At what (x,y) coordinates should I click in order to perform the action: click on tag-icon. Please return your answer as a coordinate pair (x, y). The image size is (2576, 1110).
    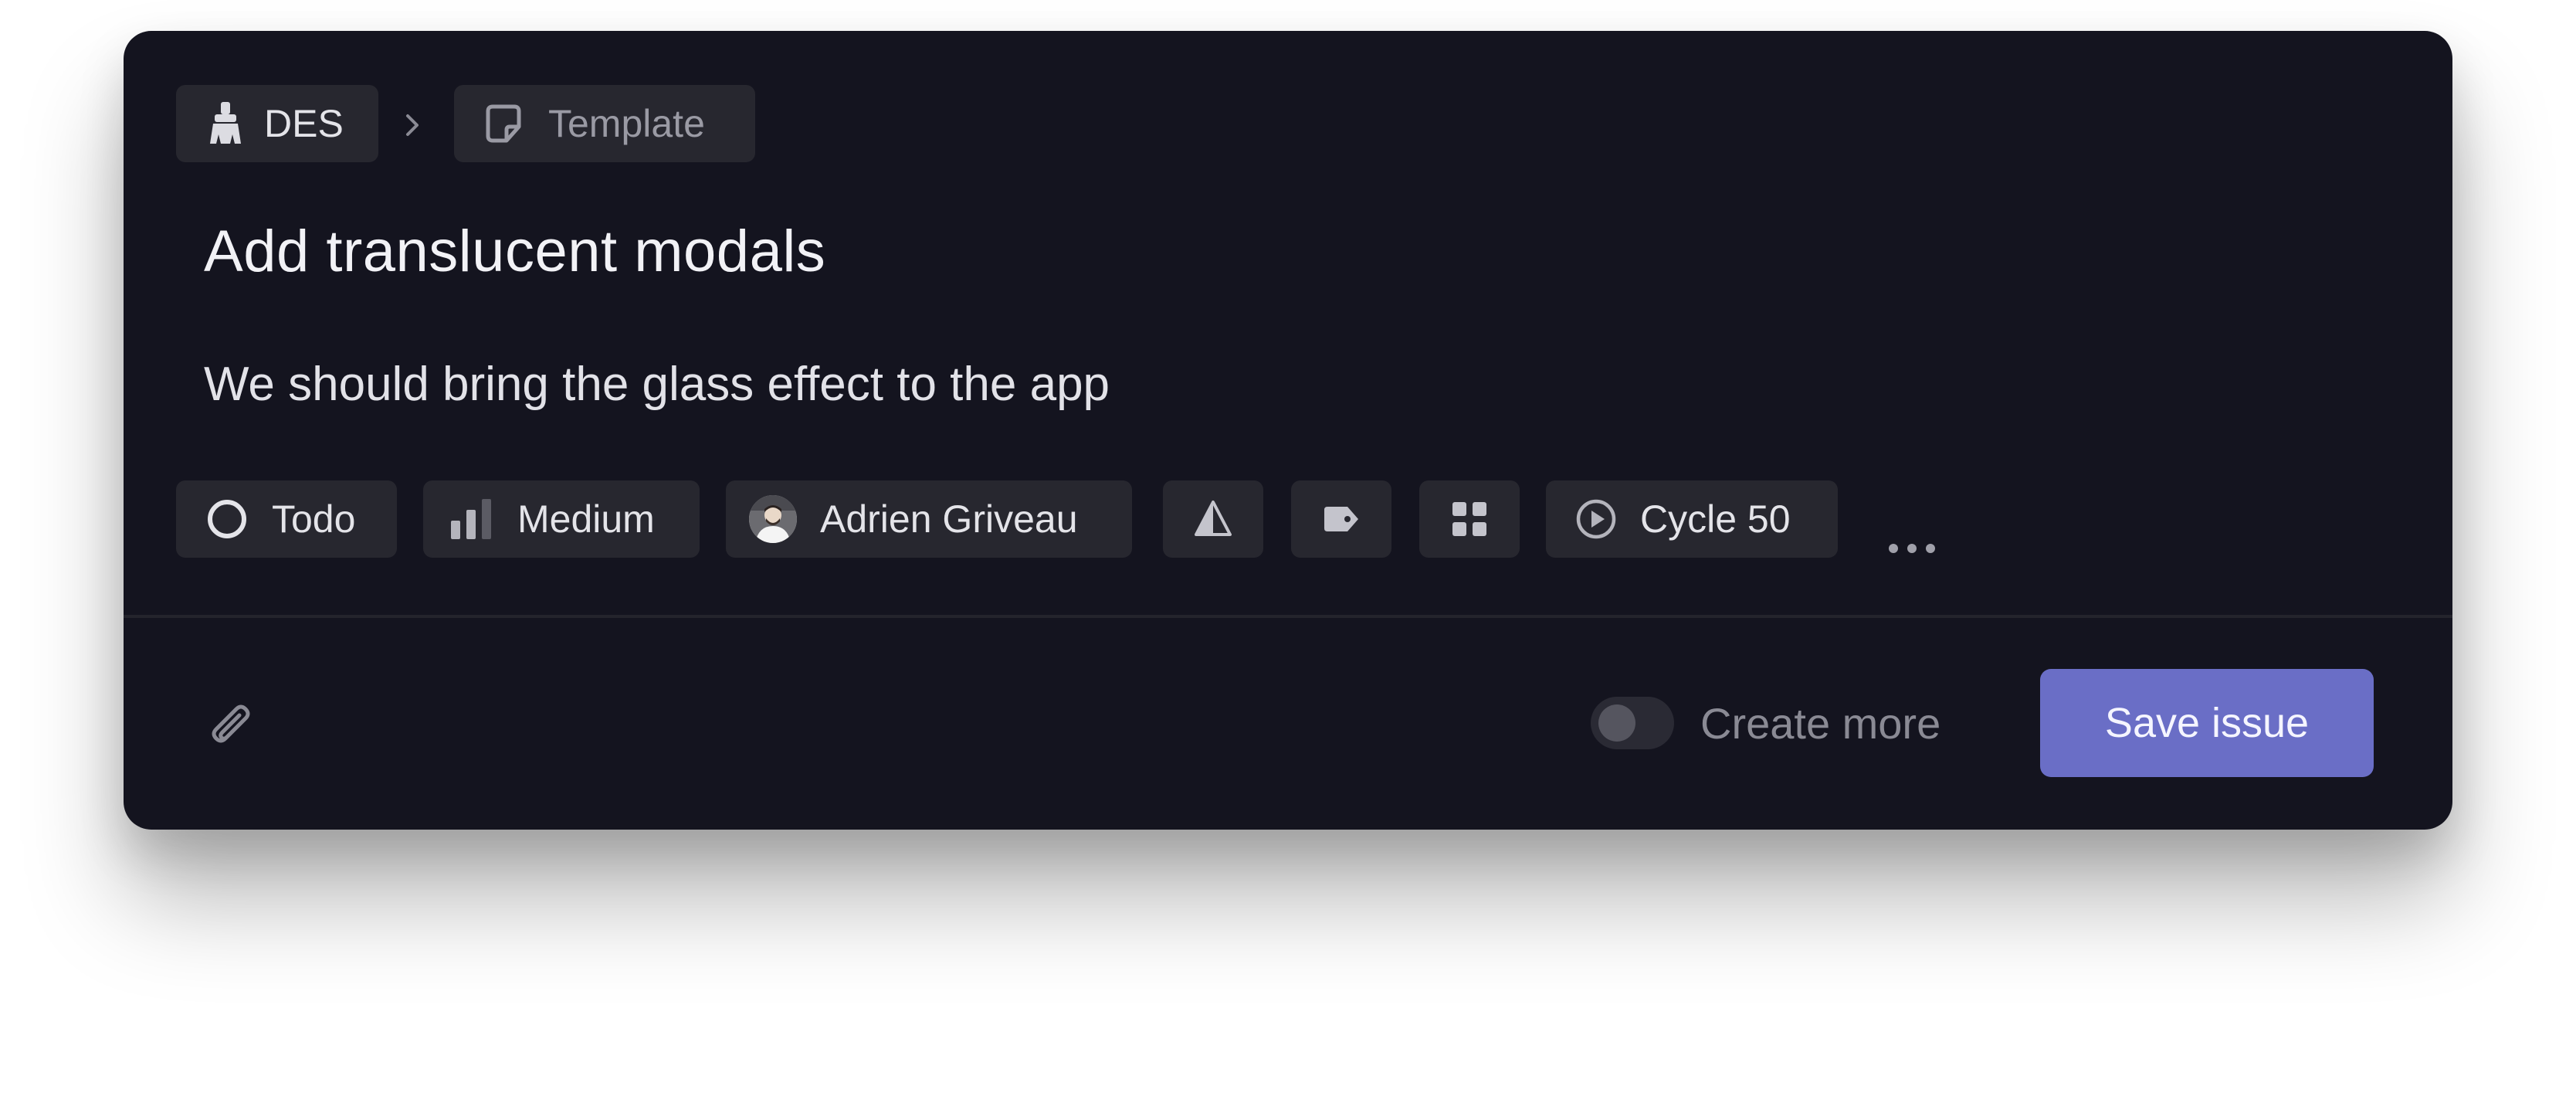
    Looking at the image, I should click on (1341, 520).